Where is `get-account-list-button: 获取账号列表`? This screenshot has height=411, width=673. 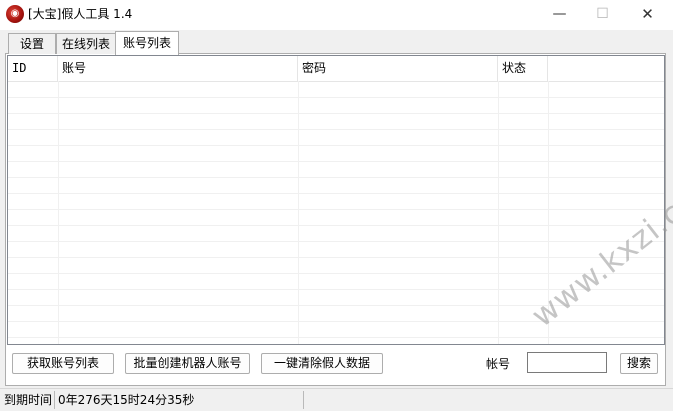
get-account-list-button: 获取账号列表 is located at coordinates (63, 363).